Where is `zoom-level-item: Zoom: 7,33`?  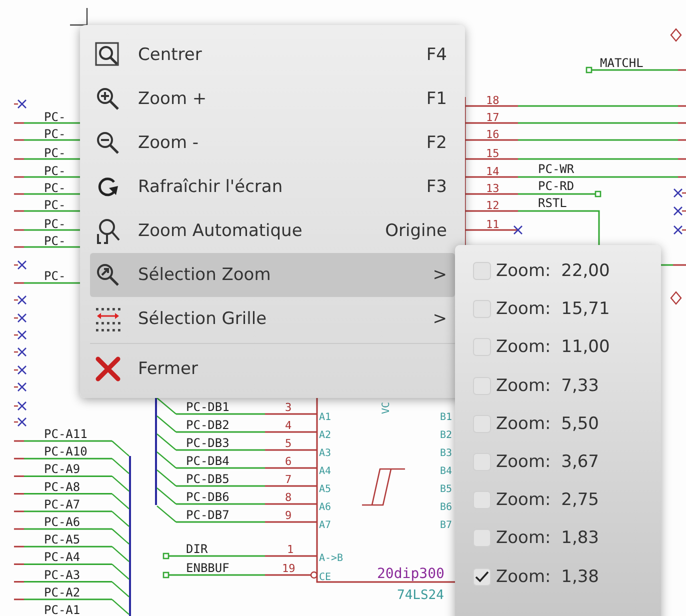 zoom-level-item: Zoom: 7,33 is located at coordinates (547, 386).